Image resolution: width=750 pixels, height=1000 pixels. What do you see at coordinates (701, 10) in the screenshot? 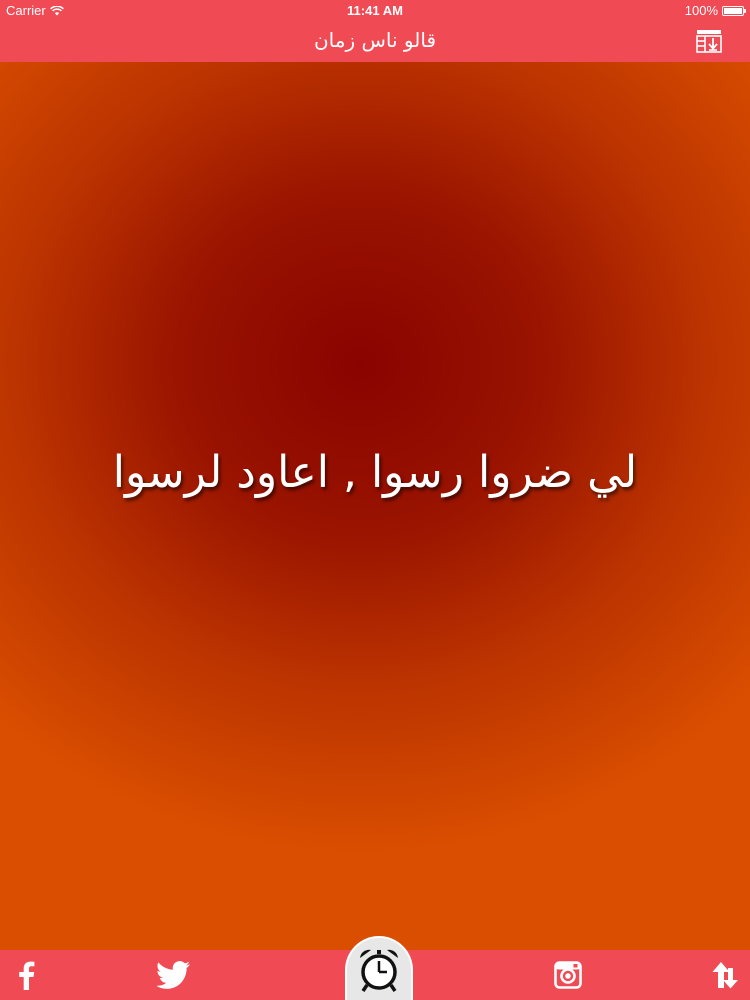
I see `battery-percent: 100%` at bounding box center [701, 10].